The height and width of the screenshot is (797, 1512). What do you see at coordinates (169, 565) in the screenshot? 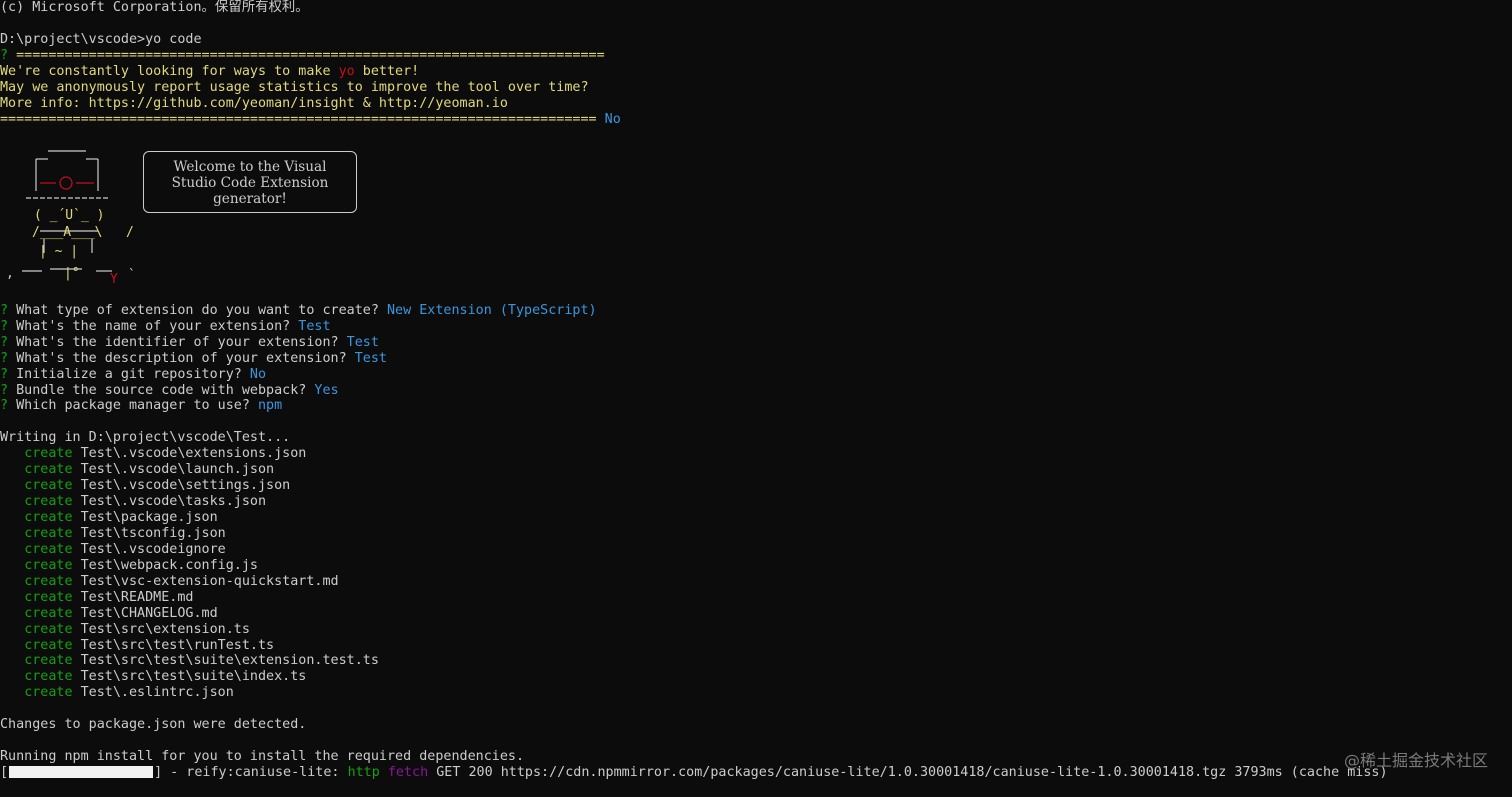
I see `file-path: Test\webpack.config.js` at bounding box center [169, 565].